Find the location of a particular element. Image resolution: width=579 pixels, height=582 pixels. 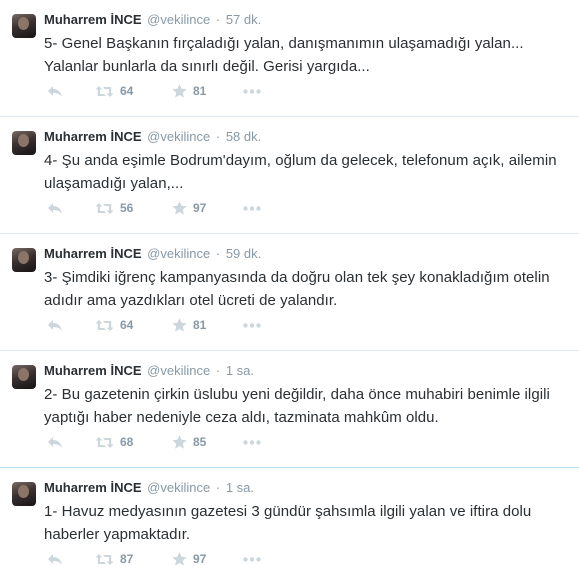

tweet-header: Muharrem İNCE @vekilince · 59 dk. is located at coordinates (152, 254).